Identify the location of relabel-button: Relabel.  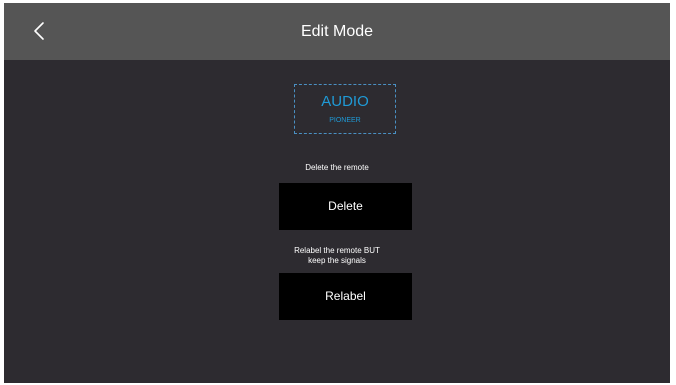
(345, 296).